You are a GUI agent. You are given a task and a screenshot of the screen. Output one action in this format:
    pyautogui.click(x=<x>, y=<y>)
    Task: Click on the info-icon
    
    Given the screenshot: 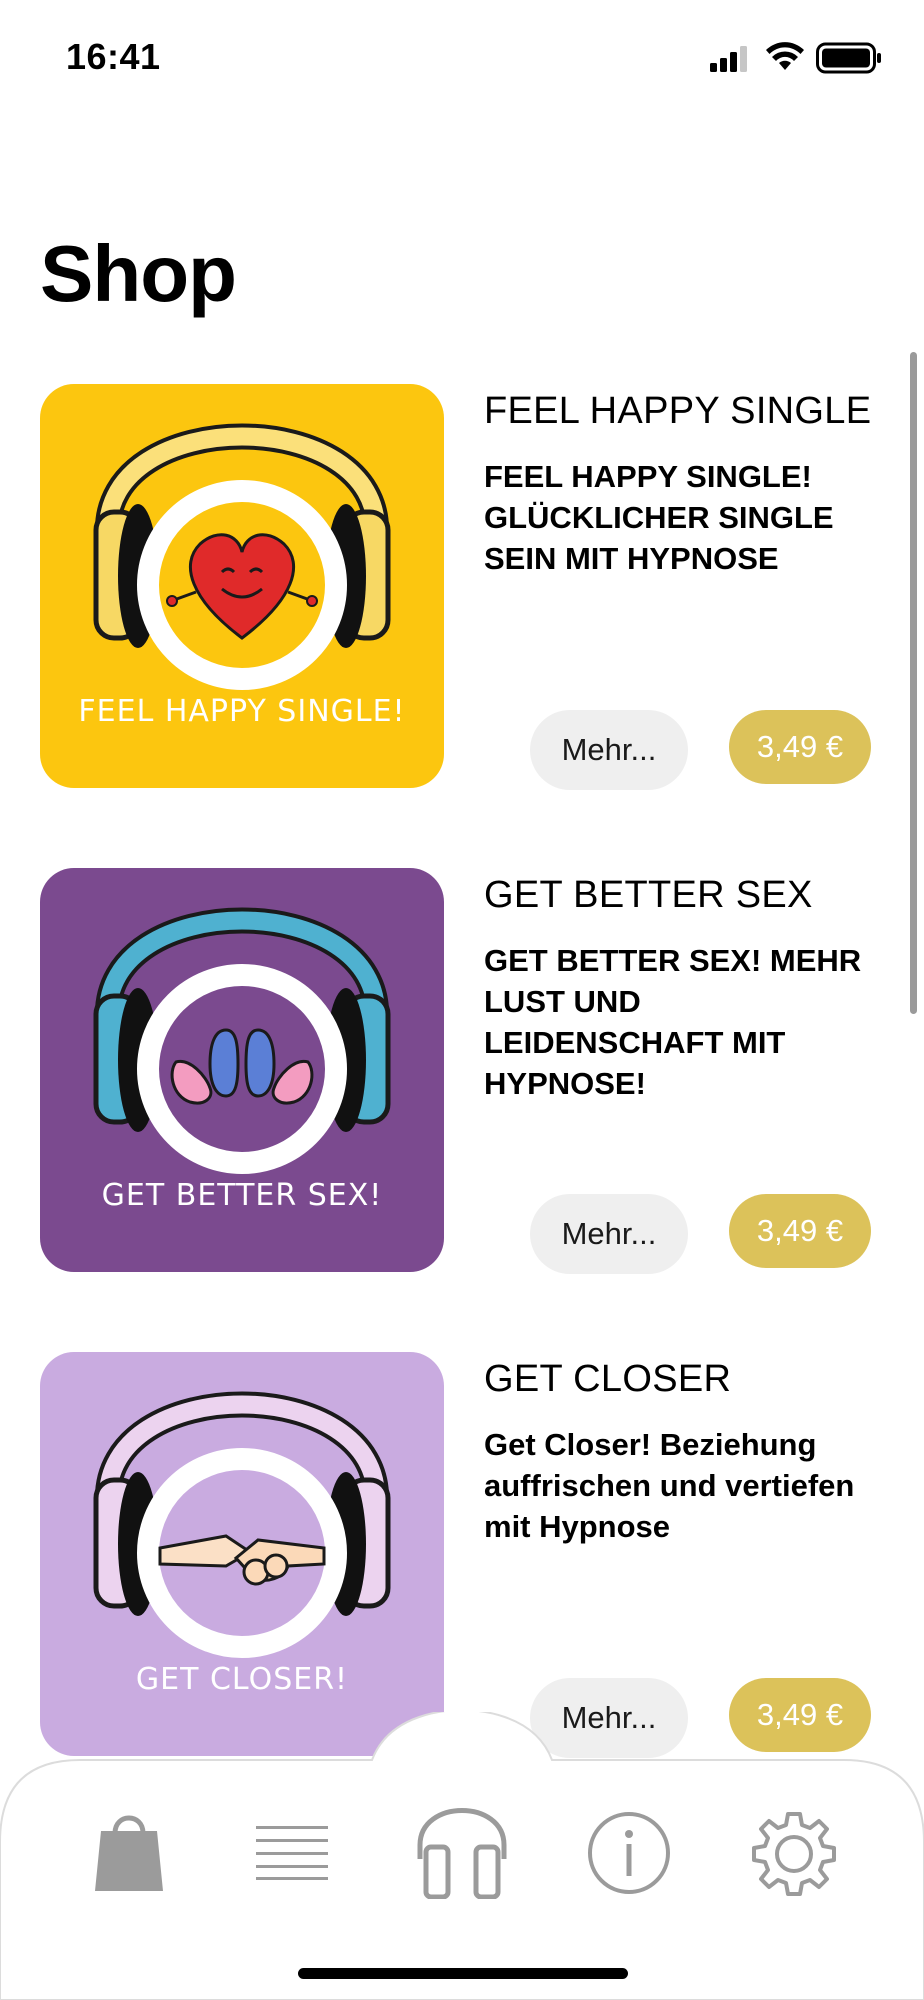 What is the action you would take?
    pyautogui.click(x=629, y=1853)
    